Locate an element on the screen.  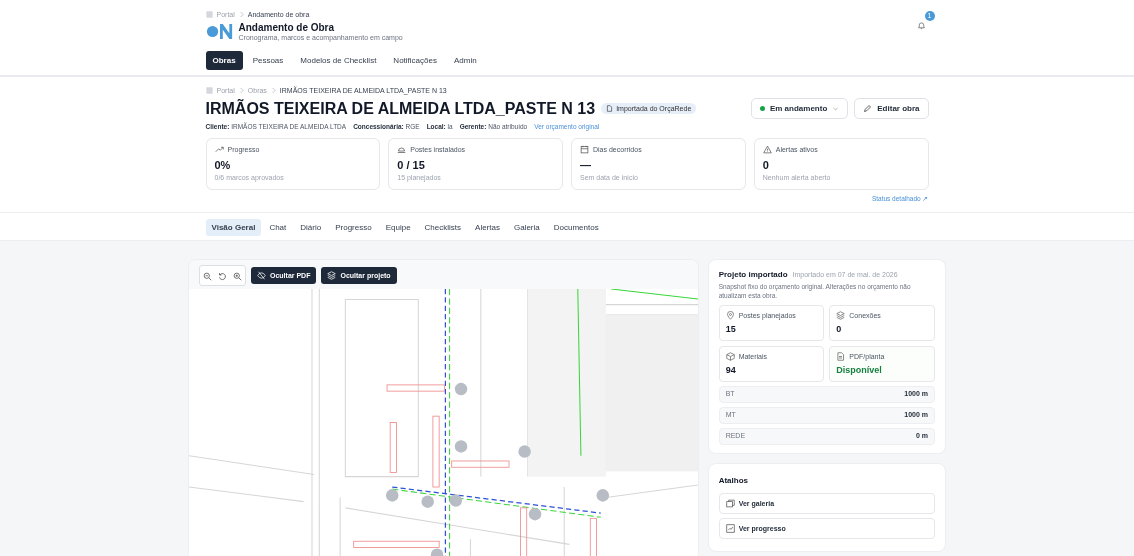
stat-value: 0 / 15 is located at coordinates (411, 165).